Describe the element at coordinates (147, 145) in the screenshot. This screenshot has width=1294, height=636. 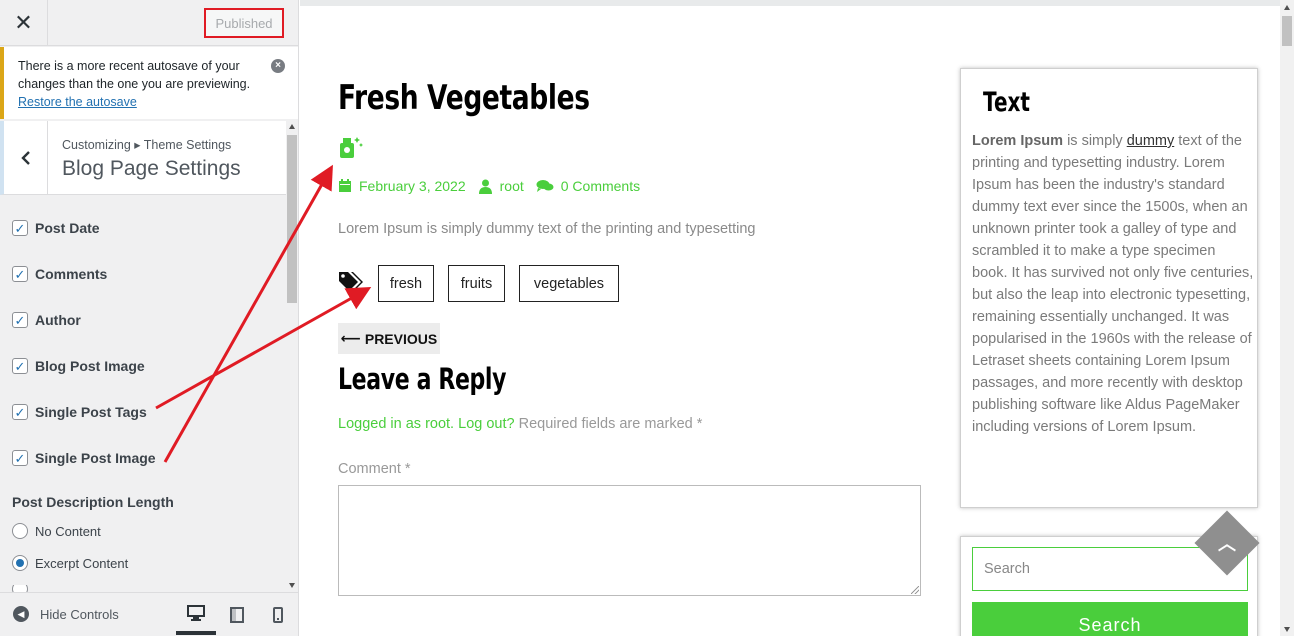
I see `breadcrumb: Customizing ▸ Theme Settings` at that location.